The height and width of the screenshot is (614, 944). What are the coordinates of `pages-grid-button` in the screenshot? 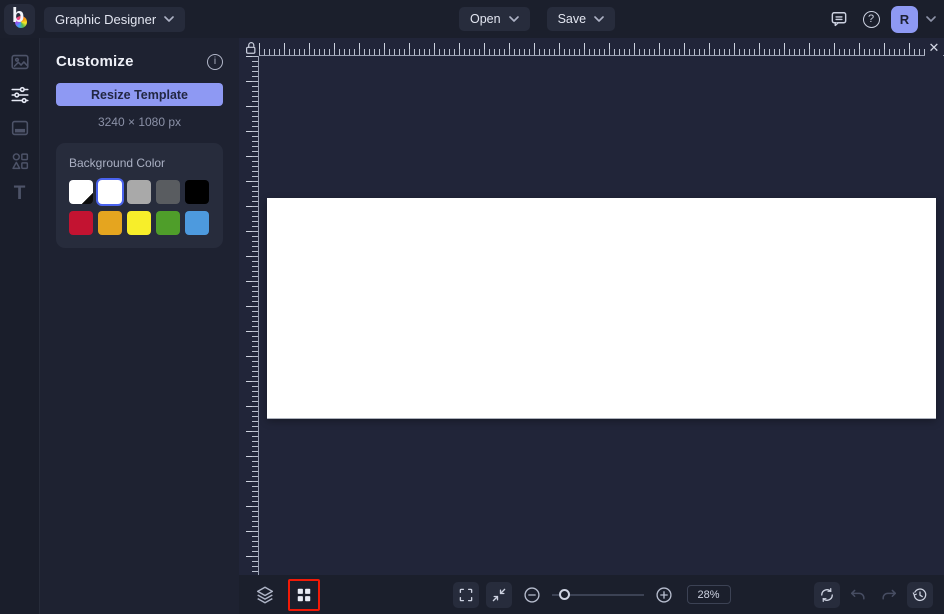 It's located at (304, 595).